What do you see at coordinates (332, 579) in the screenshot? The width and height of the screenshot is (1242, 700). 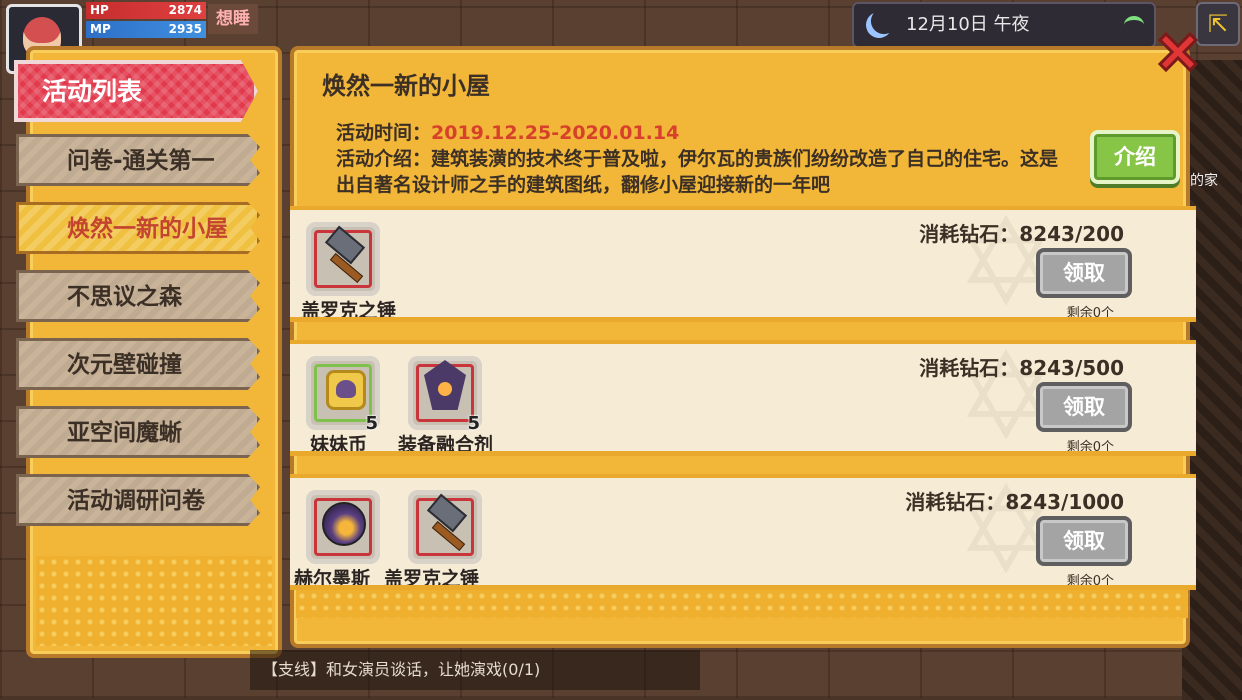 I see `item-name: 赫尔墨斯` at bounding box center [332, 579].